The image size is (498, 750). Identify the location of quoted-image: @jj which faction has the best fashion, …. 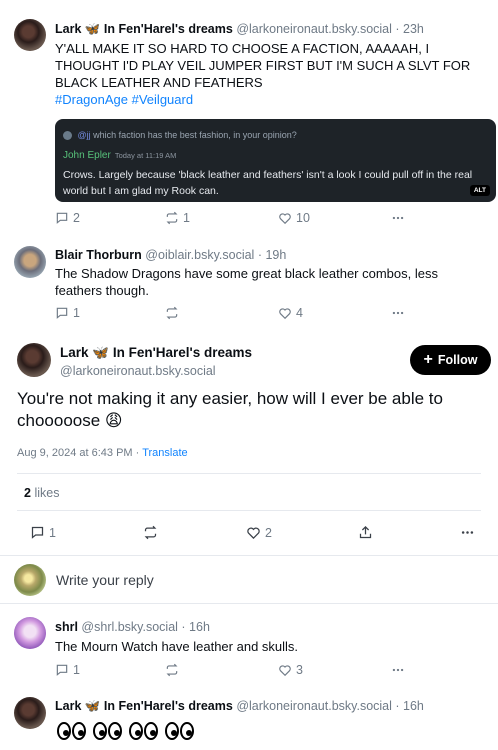
(275, 160).